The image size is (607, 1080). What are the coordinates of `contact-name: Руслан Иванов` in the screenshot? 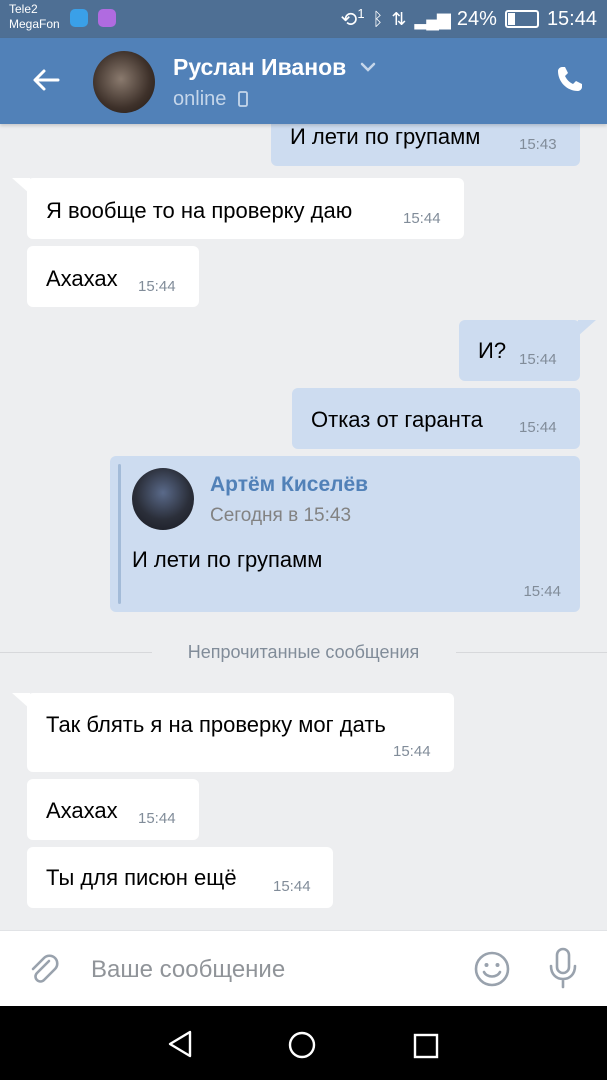 It's located at (259, 67).